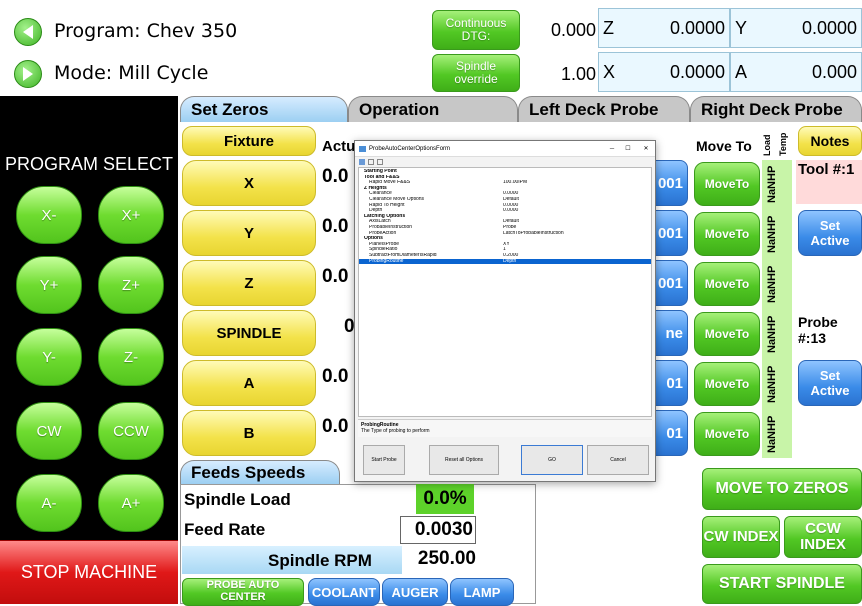  I want to click on tab-set-zeros: Set Zeros, so click(264, 109).